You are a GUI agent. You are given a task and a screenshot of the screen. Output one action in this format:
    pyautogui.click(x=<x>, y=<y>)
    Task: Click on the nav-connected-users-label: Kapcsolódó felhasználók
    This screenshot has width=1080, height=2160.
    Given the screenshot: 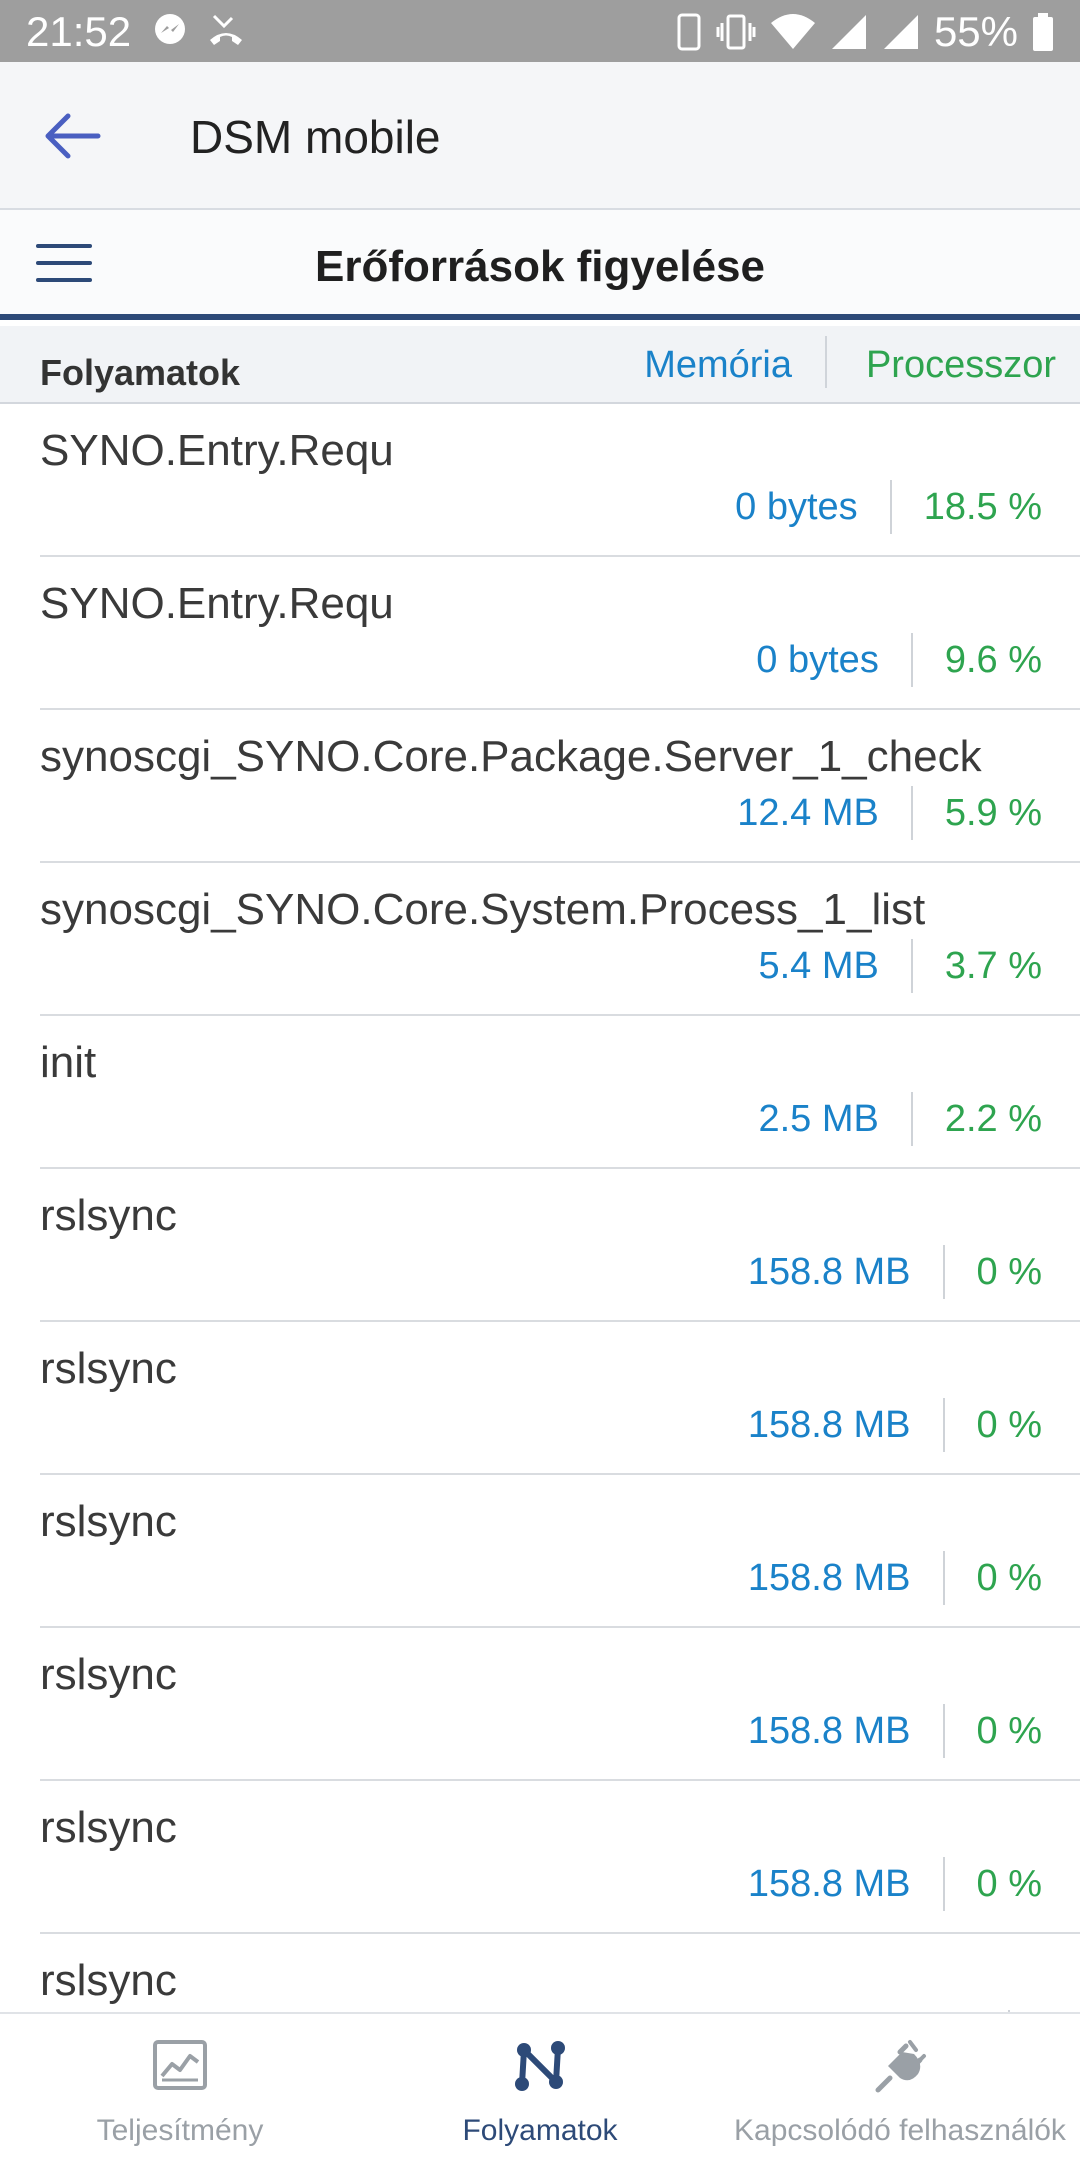 What is the action you would take?
    pyautogui.click(x=900, y=2130)
    